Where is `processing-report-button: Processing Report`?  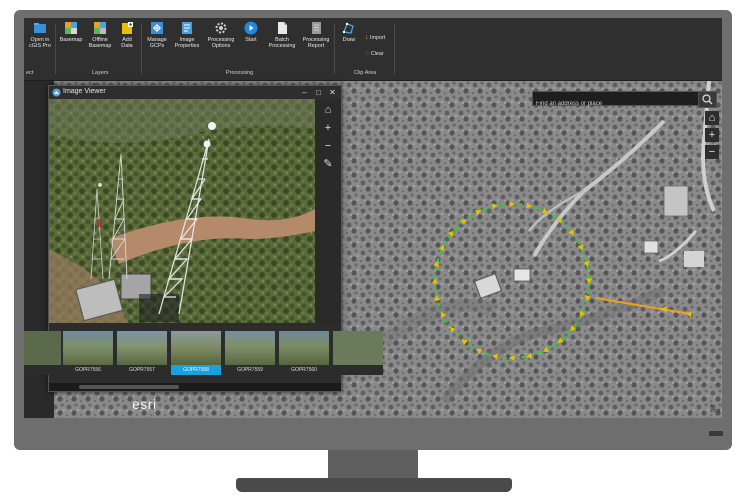 processing-report-button: Processing Report is located at coordinates (316, 44).